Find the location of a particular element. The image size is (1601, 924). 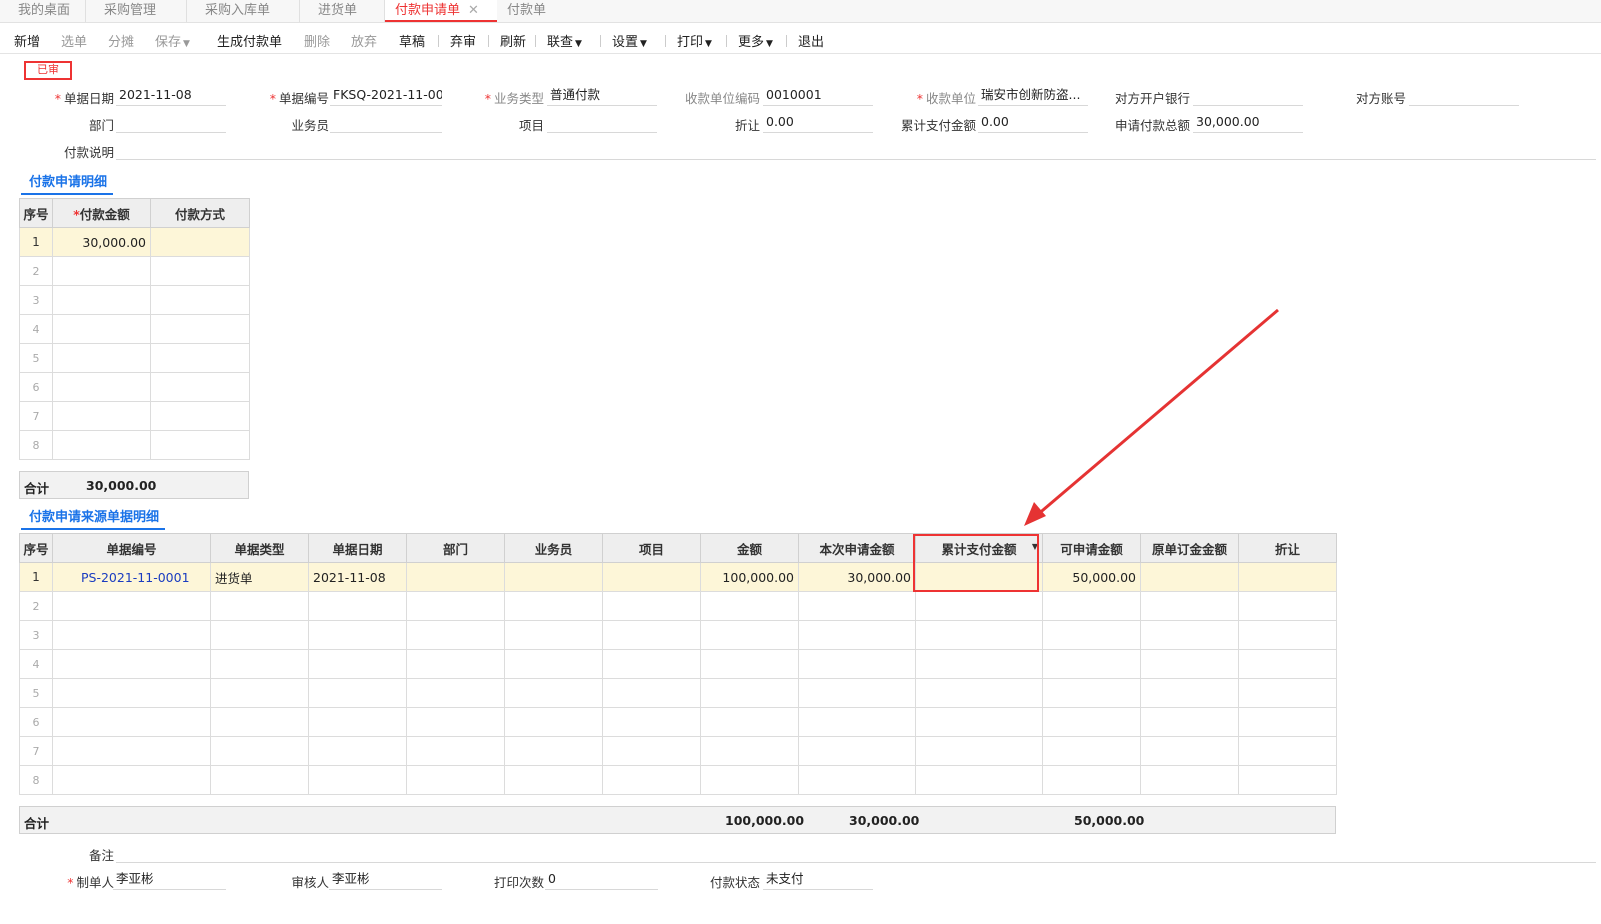

doc-type-cell: 进货单 is located at coordinates (259, 577).